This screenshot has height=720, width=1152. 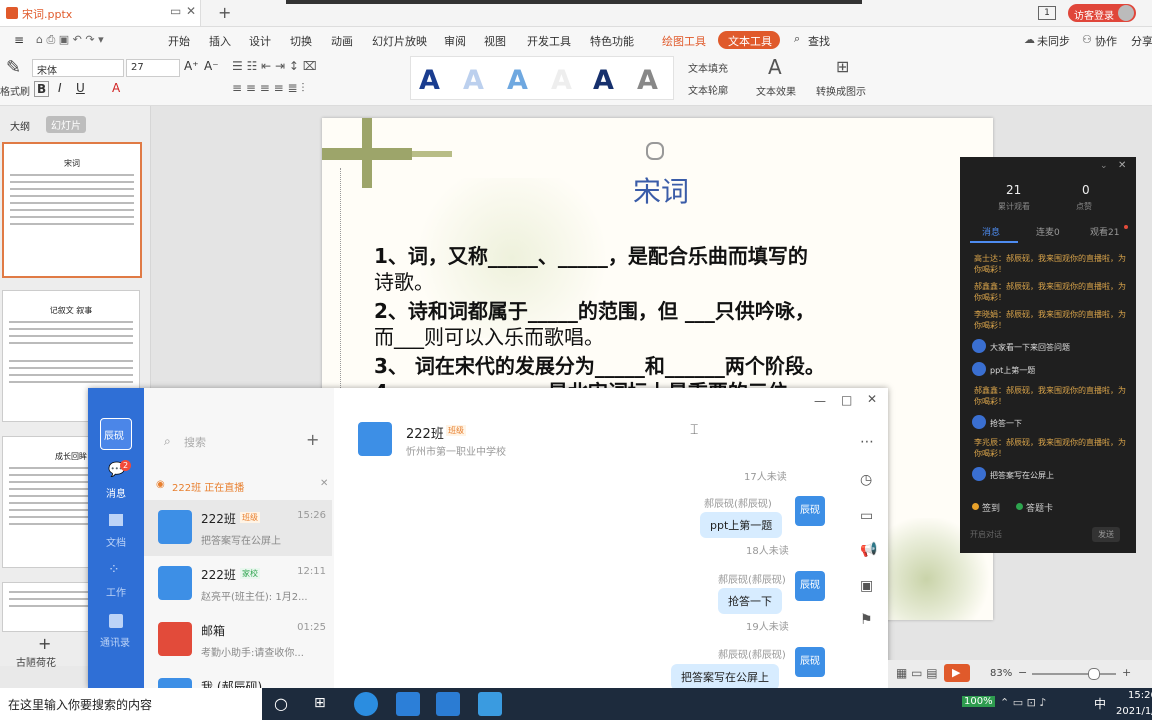 I want to click on font-size-select: 27, so click(x=153, y=68).